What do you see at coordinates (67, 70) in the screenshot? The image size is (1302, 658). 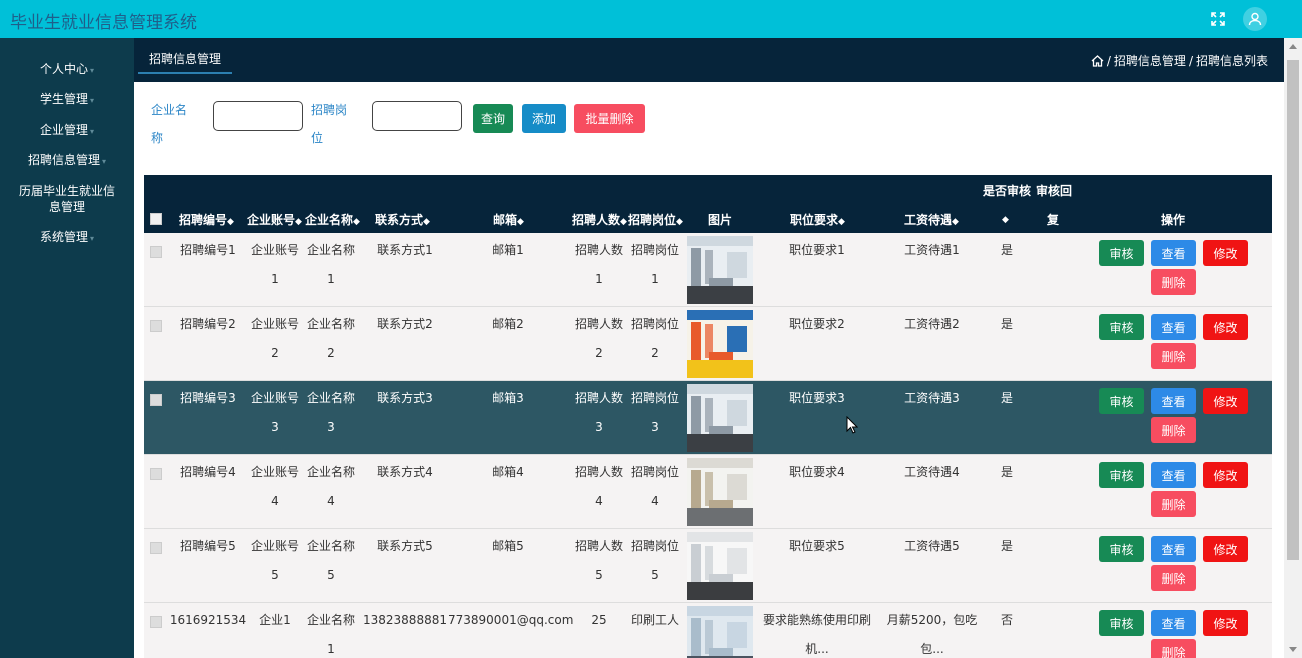 I see `sidebar-item-personal-center: 个人中心 ▾` at bounding box center [67, 70].